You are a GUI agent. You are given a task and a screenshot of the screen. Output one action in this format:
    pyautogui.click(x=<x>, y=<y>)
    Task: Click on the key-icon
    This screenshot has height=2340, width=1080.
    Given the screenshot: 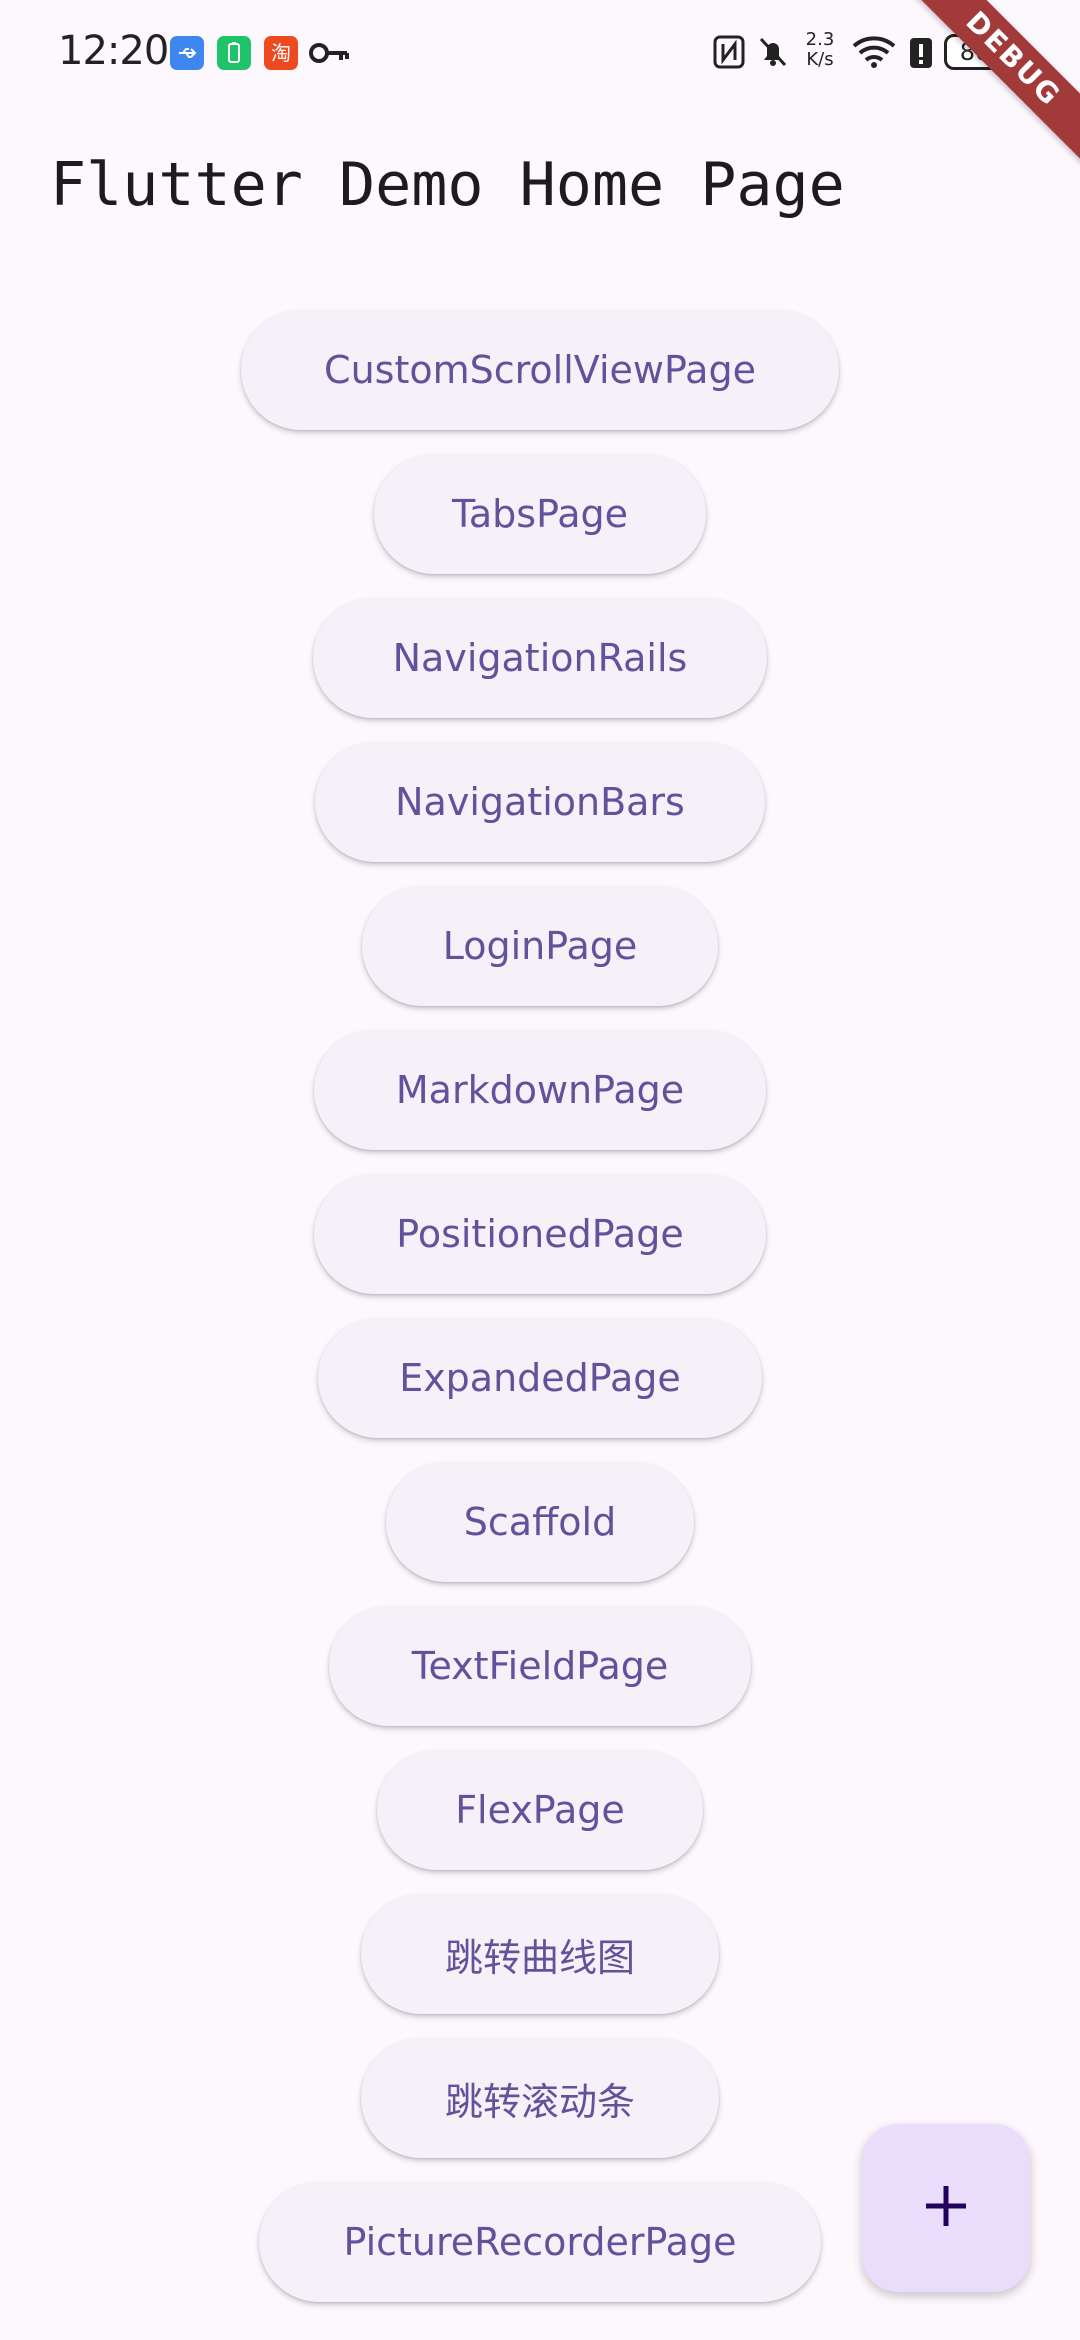 What is the action you would take?
    pyautogui.click(x=330, y=55)
    